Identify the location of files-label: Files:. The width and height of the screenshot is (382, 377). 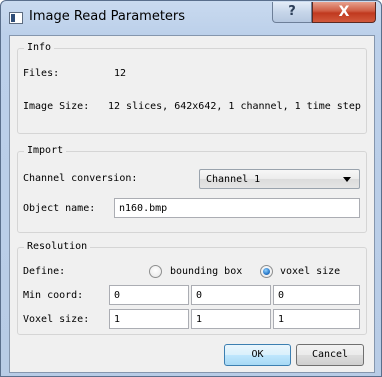
(41, 73).